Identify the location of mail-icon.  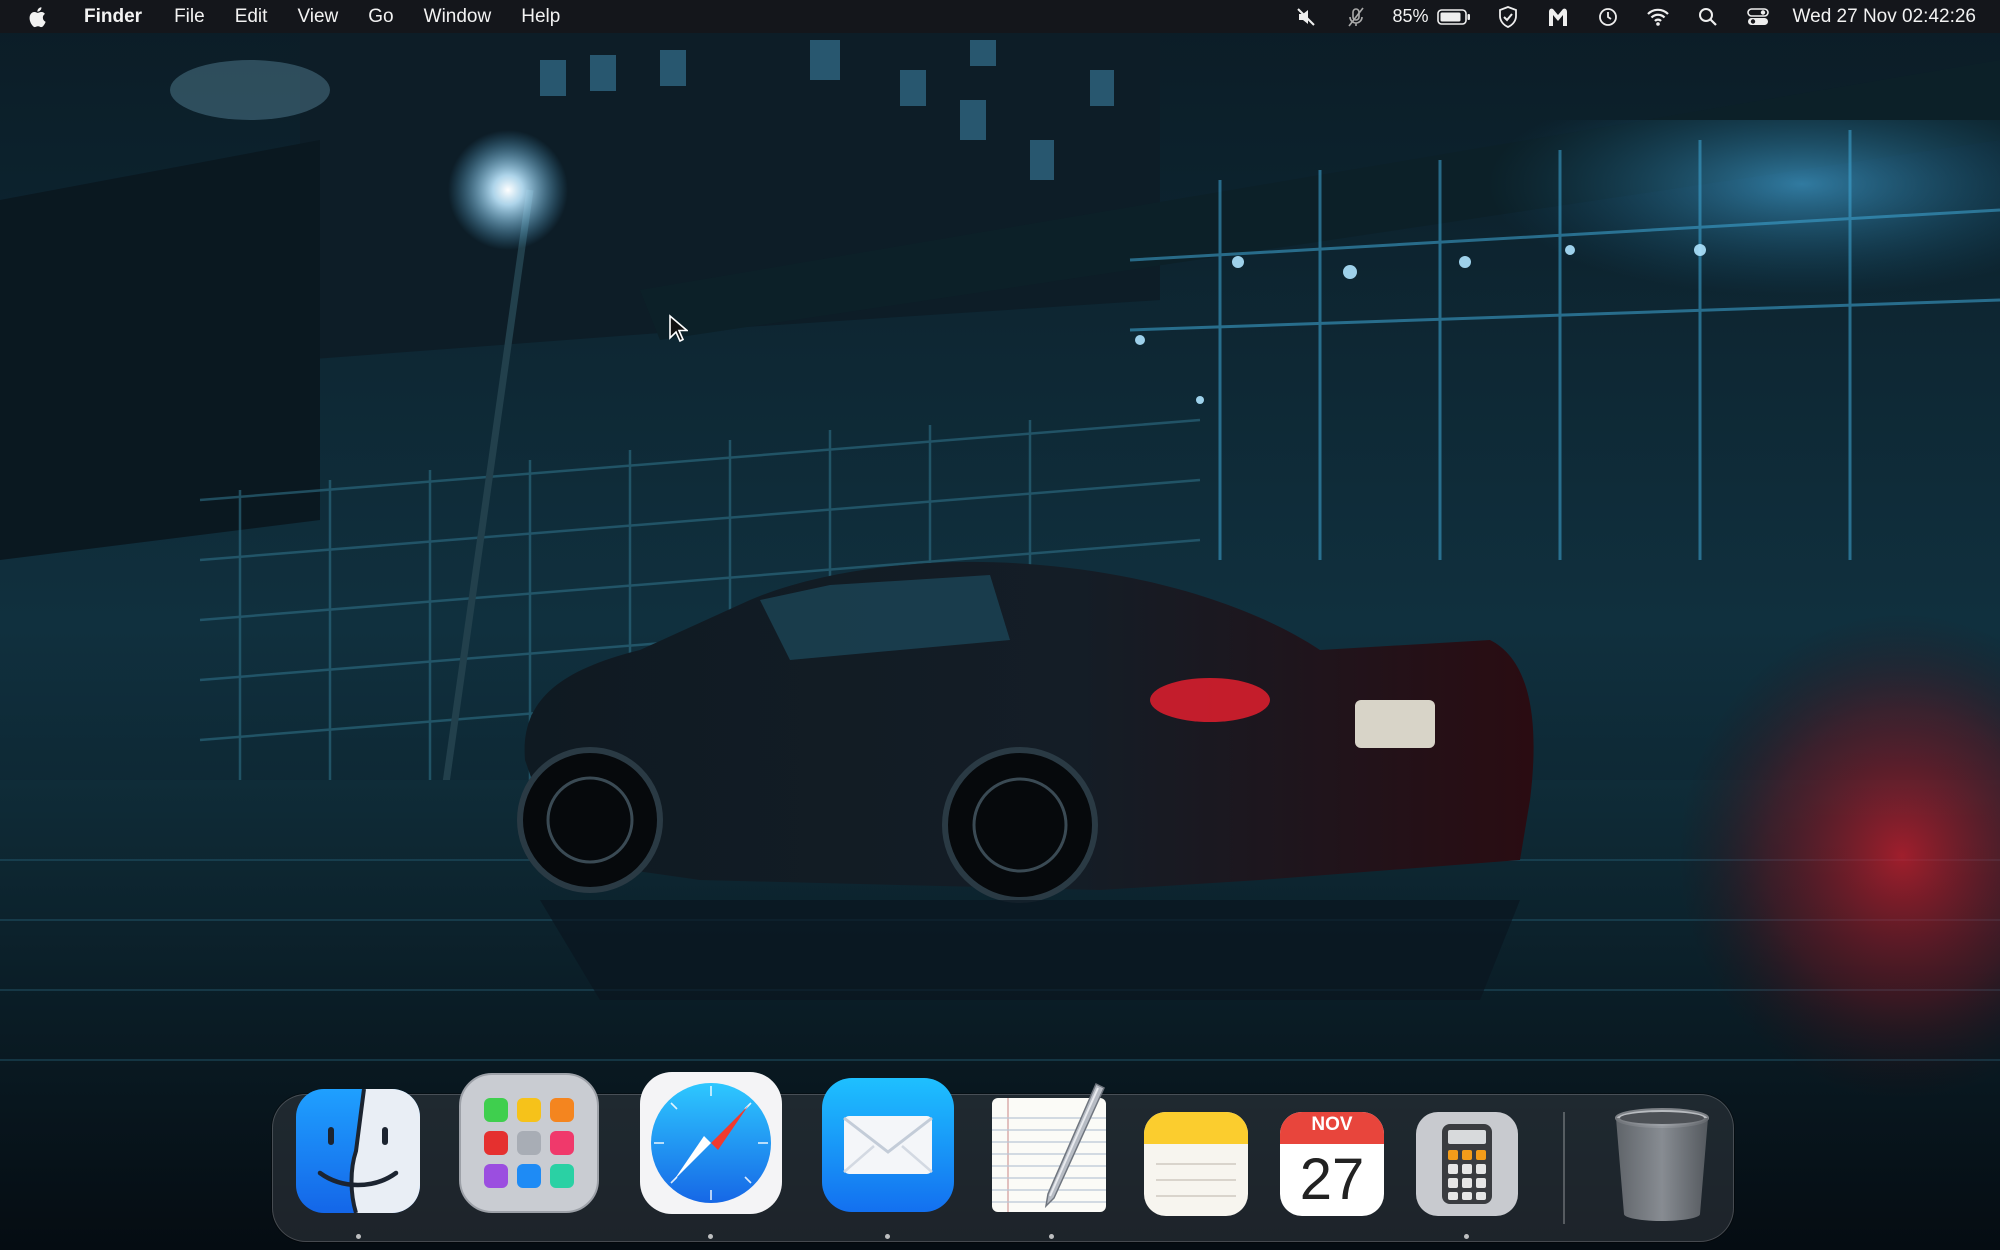
(888, 1145).